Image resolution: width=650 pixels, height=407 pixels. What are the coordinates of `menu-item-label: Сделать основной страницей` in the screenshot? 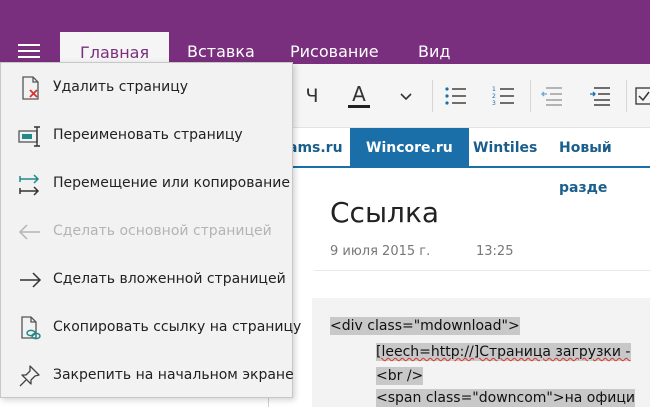 It's located at (162, 231).